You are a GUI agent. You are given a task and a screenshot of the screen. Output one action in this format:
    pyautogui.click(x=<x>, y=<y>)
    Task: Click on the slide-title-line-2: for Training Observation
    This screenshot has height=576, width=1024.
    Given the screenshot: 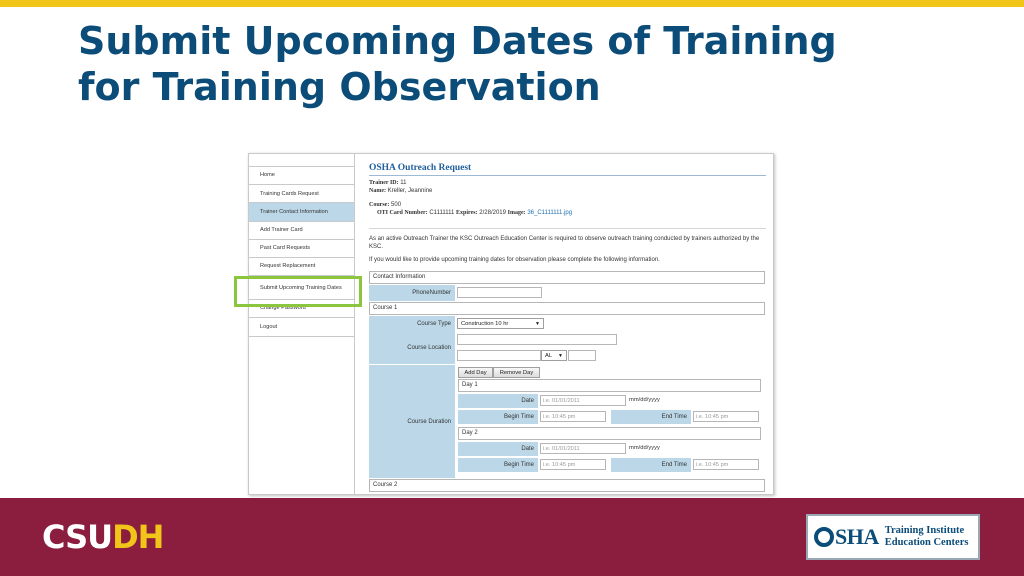 What is the action you would take?
    pyautogui.click(x=339, y=87)
    